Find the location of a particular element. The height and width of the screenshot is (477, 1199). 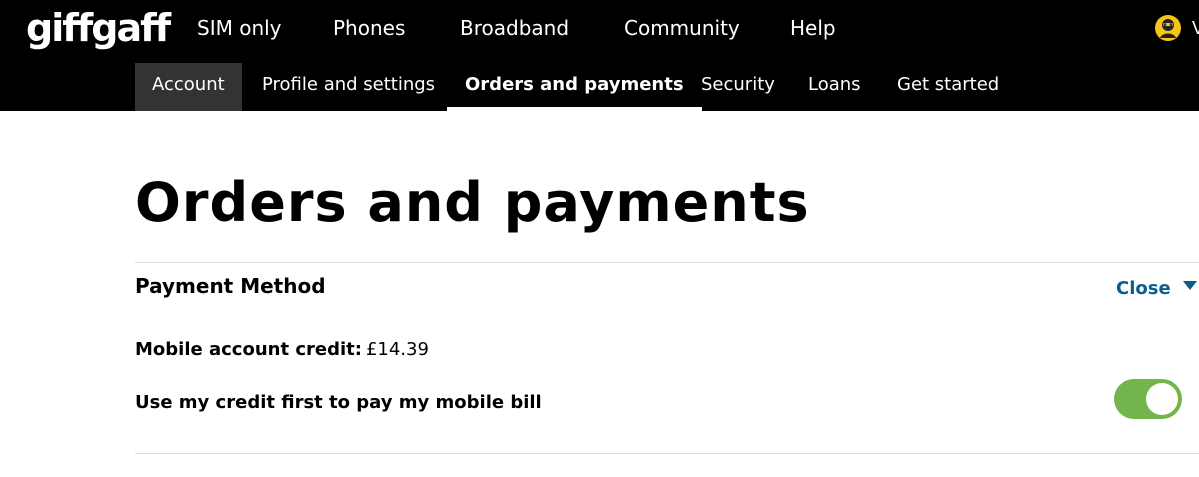

nav-broadband: Broadband is located at coordinates (514, 28).